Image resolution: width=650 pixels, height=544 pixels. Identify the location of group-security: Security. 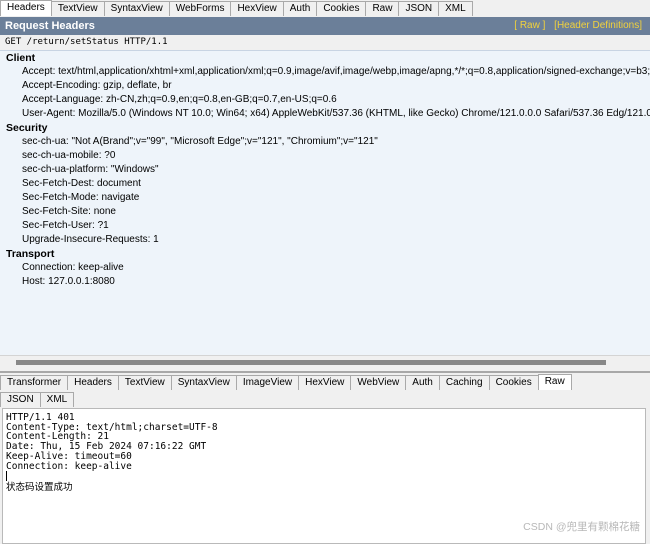
(328, 128).